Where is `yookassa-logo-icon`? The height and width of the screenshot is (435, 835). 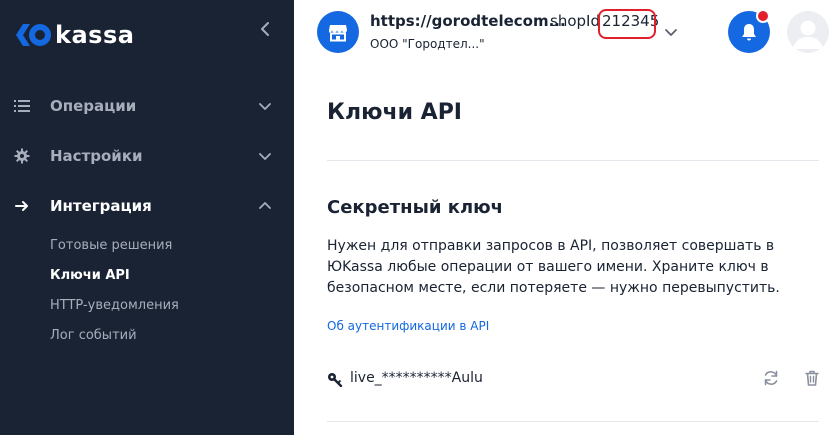 yookassa-logo-icon is located at coordinates (33, 35).